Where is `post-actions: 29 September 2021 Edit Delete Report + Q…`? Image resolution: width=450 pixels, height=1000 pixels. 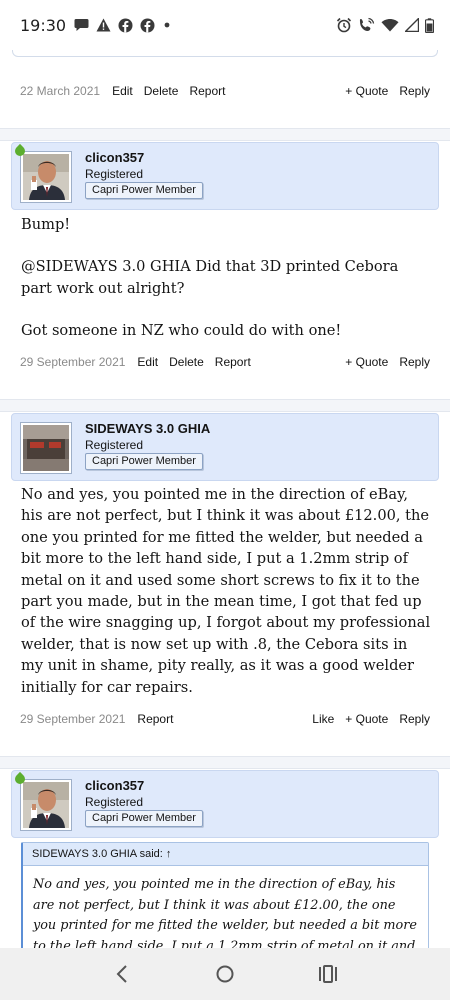
post-actions: 29 September 2021 Edit Delete Report + Q… is located at coordinates (225, 362).